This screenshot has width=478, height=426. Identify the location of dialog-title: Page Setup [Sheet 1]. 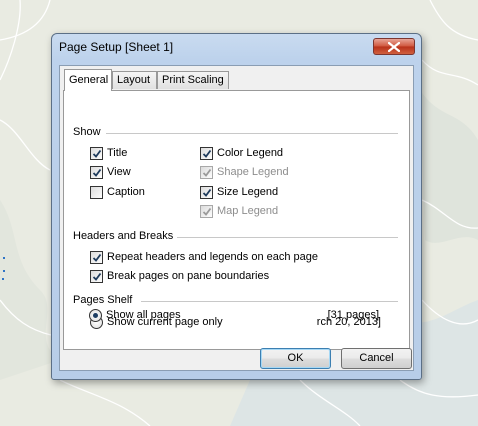
(116, 47).